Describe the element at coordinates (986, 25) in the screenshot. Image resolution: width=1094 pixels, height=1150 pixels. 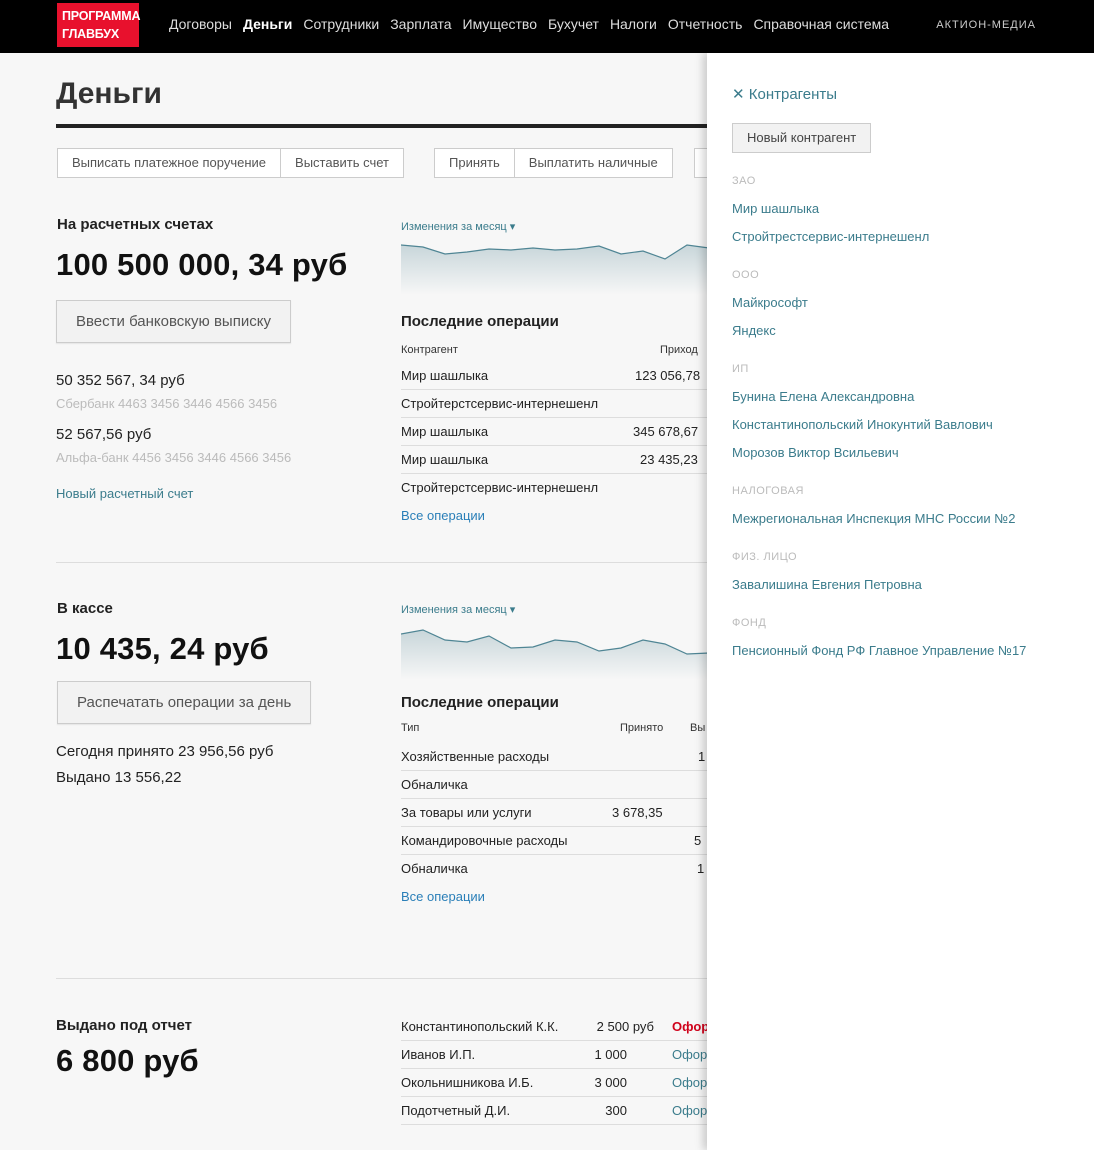
I see `brand-label: АКТИОН-МЕДИА` at that location.